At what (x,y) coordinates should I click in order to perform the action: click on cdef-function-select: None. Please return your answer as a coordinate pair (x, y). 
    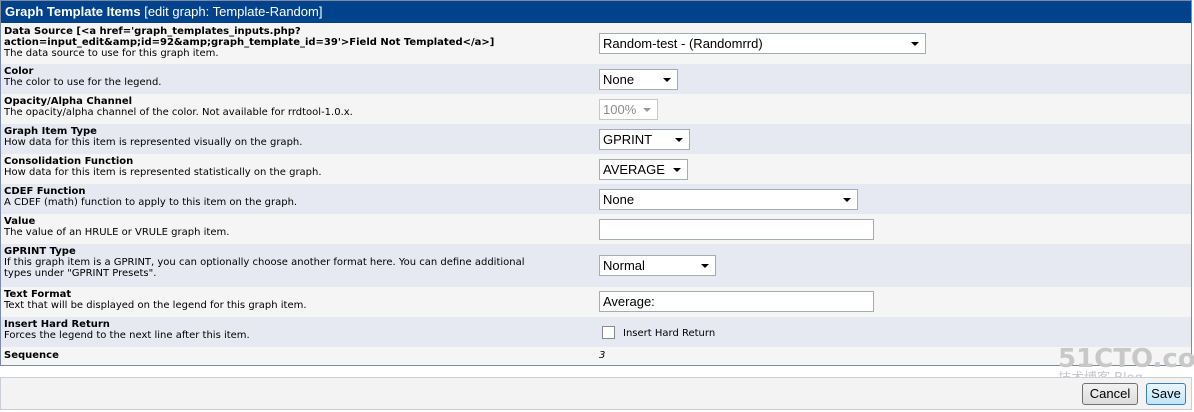
    Looking at the image, I should click on (728, 199).